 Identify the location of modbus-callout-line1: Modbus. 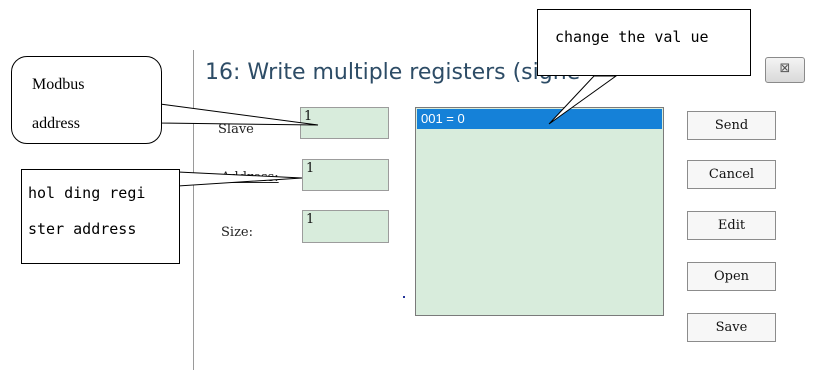
(58, 84).